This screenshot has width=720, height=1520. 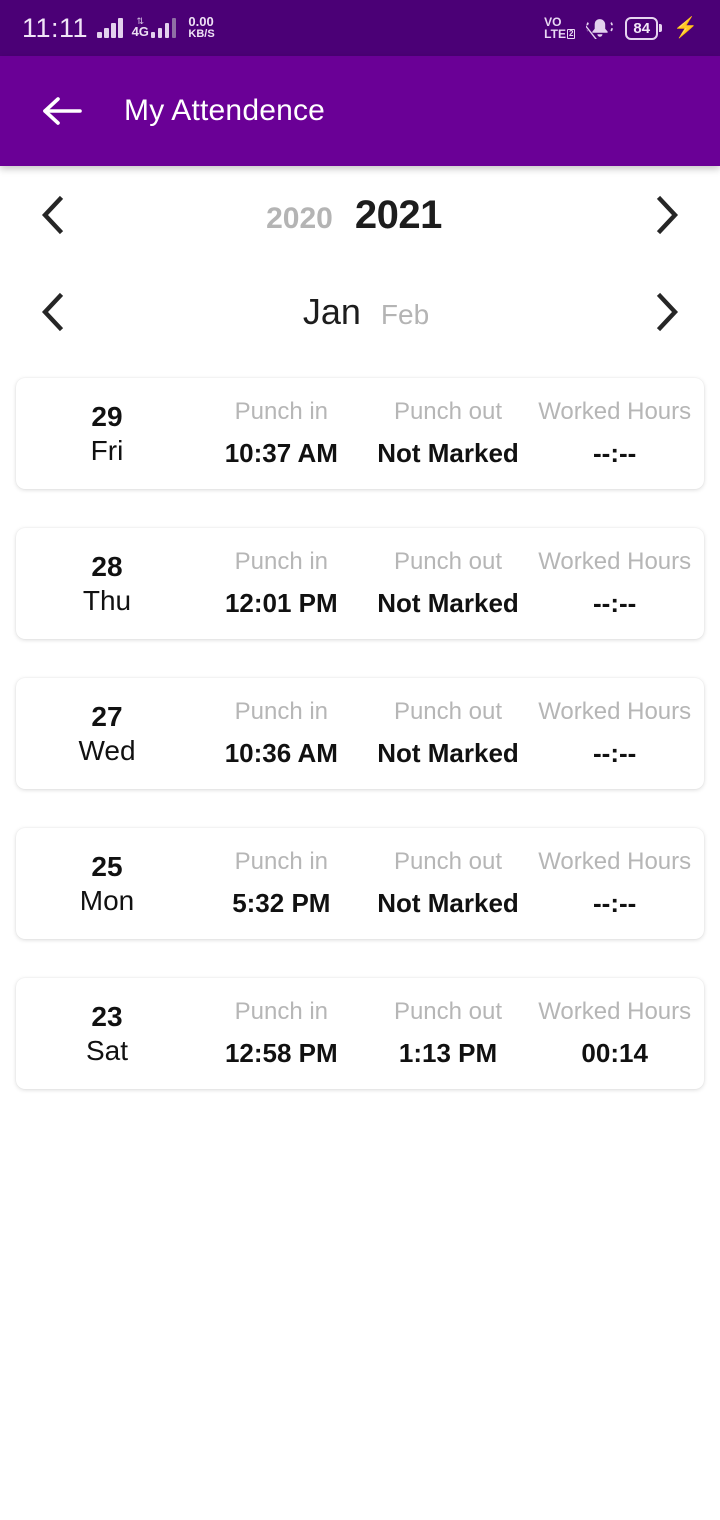 I want to click on month-selector: Jan Feb, so click(x=360, y=312).